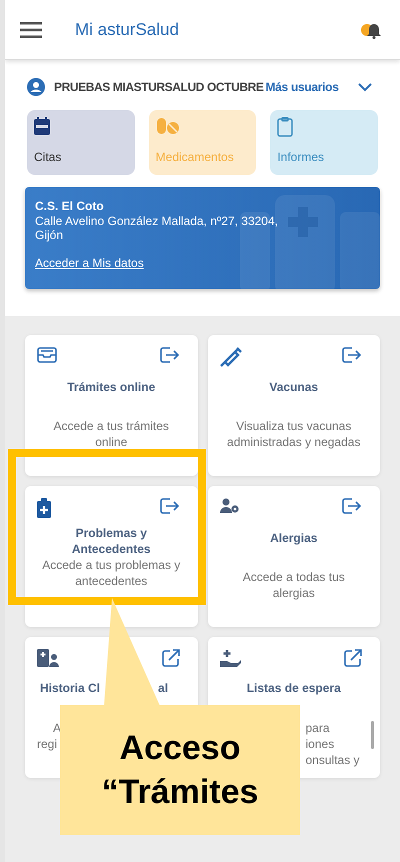 The width and height of the screenshot is (400, 862). Describe the element at coordinates (157, 228) in the screenshot. I see `center-address: Calle Avelino González Mallada, nº27, 33204, Gijón` at that location.